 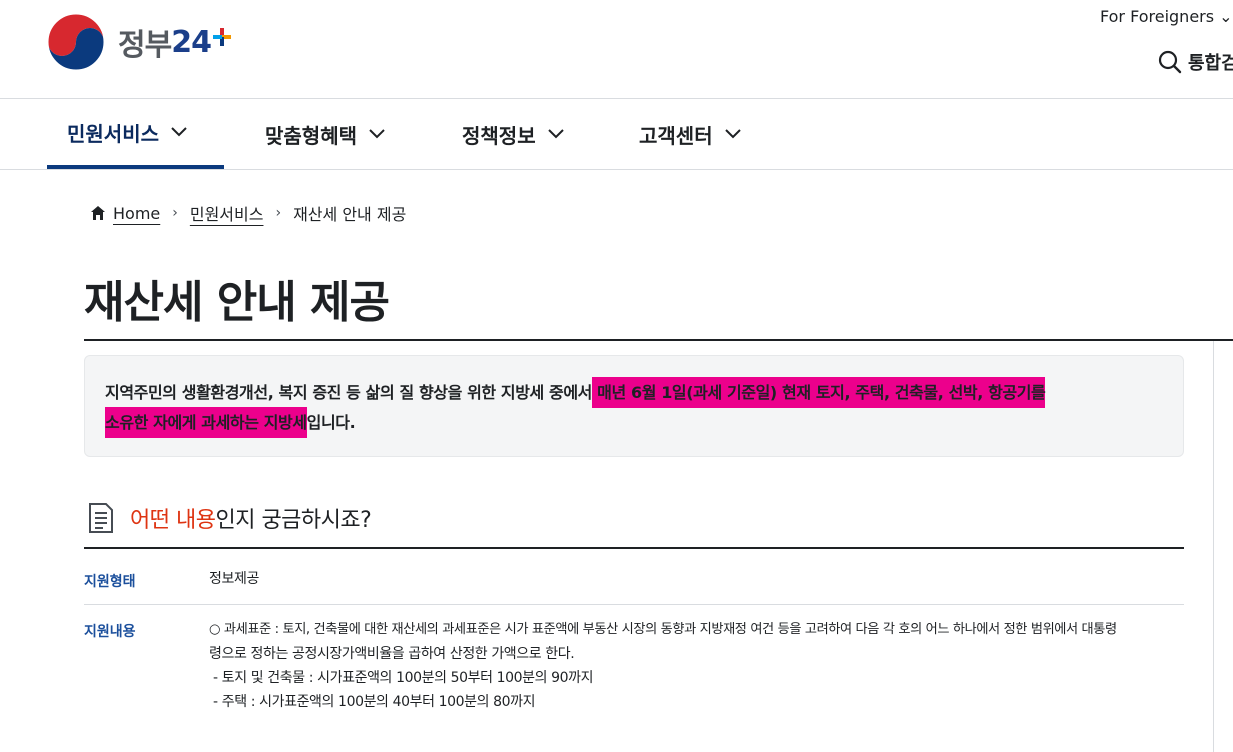 I want to click on integrated-search-button: 통합검, so click(x=1195, y=62).